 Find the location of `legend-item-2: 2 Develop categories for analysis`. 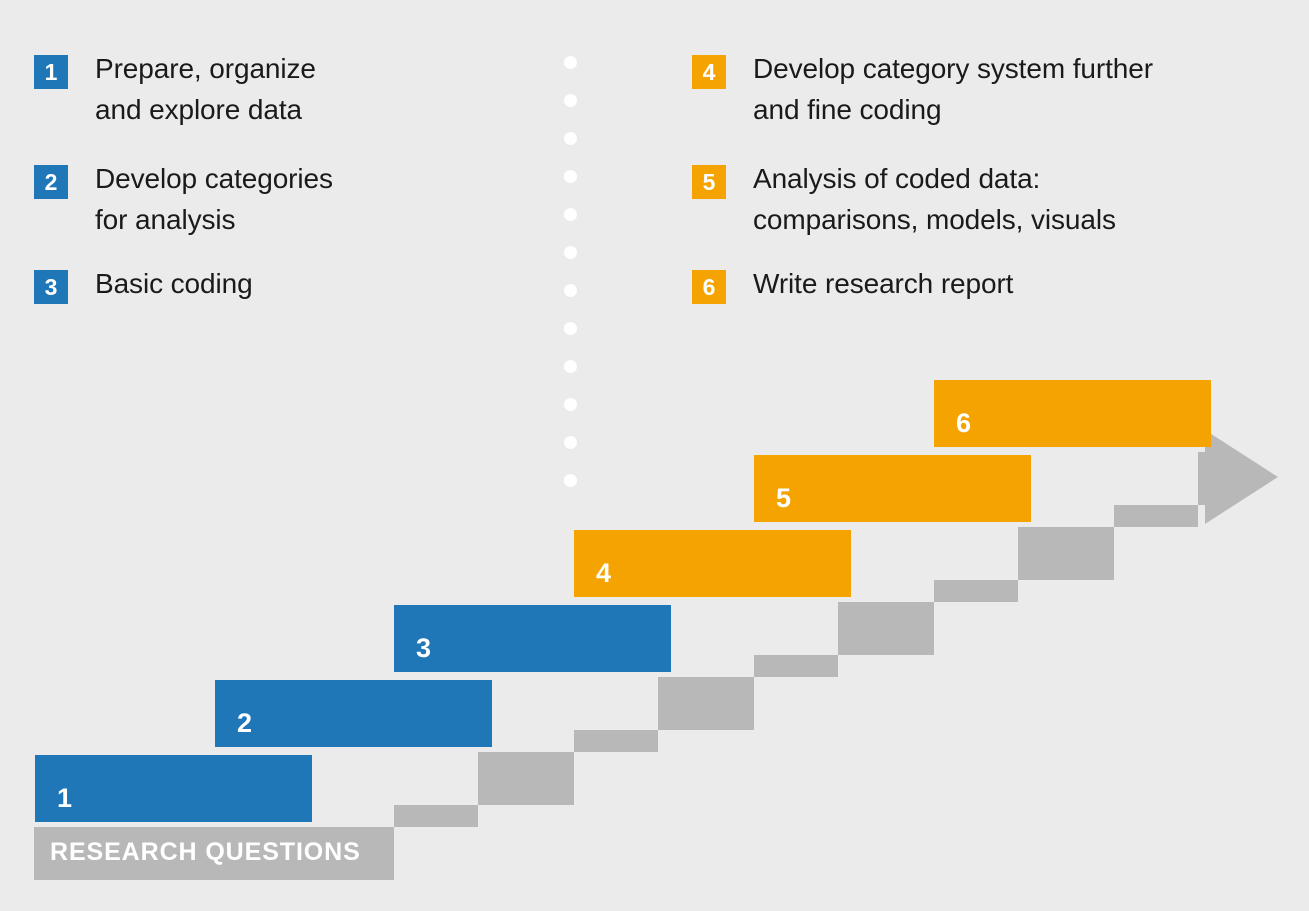

legend-item-2: 2 Develop categories for analysis is located at coordinates (183, 201).